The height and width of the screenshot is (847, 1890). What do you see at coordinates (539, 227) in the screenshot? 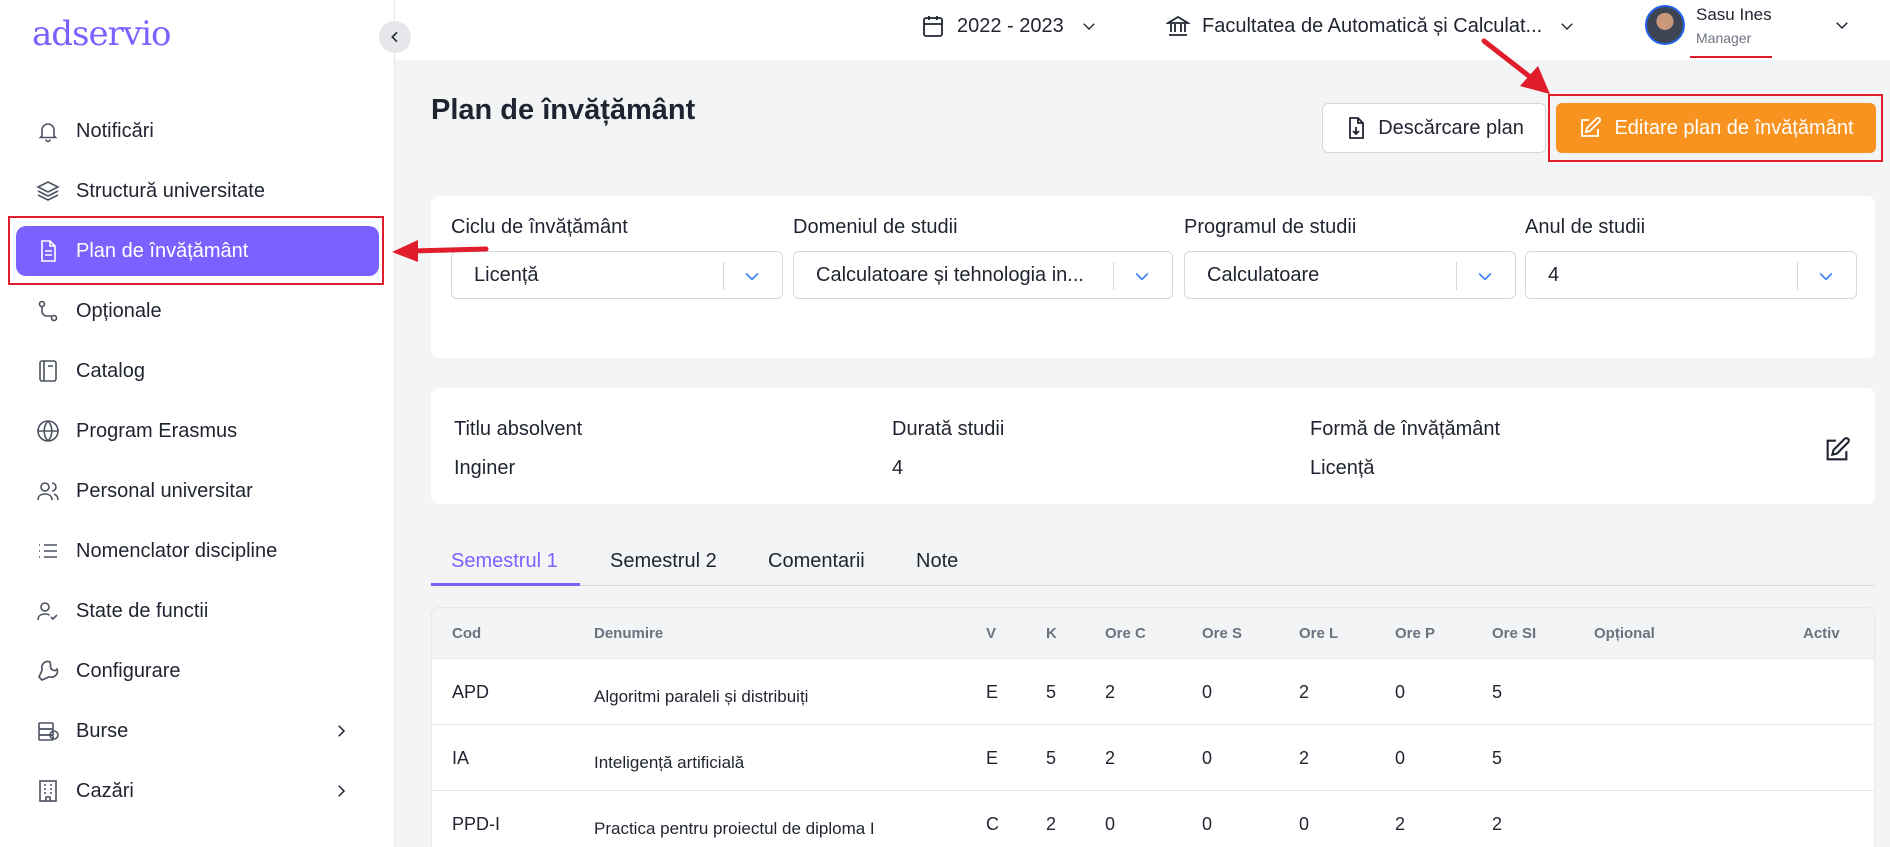
I see `filter-label-ciclu: Ciclu de învățământ` at bounding box center [539, 227].